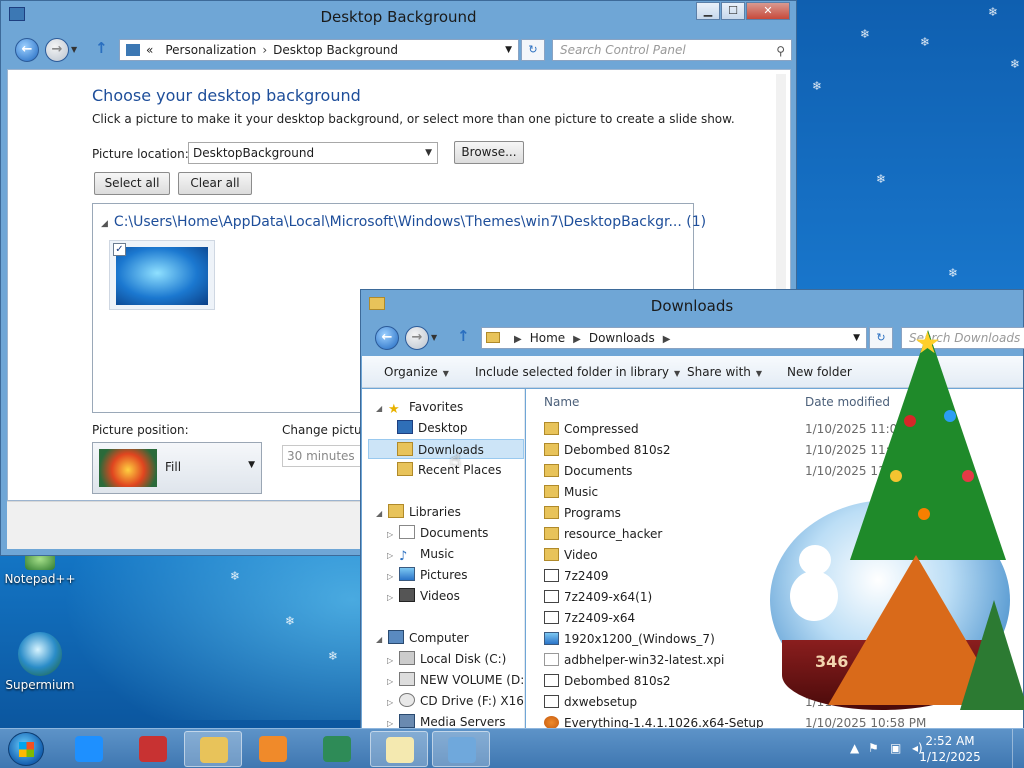 Image resolution: width=1024 pixels, height=768 pixels. I want to click on nav-cd-drive: ▷ CD Drive (F:) X16-81, so click(455, 702).